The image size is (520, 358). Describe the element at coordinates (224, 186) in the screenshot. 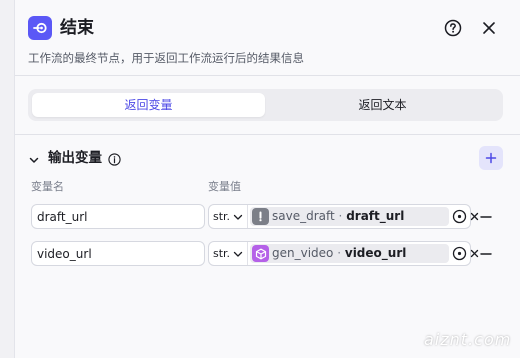

I see `column-header-value: 变量值` at that location.